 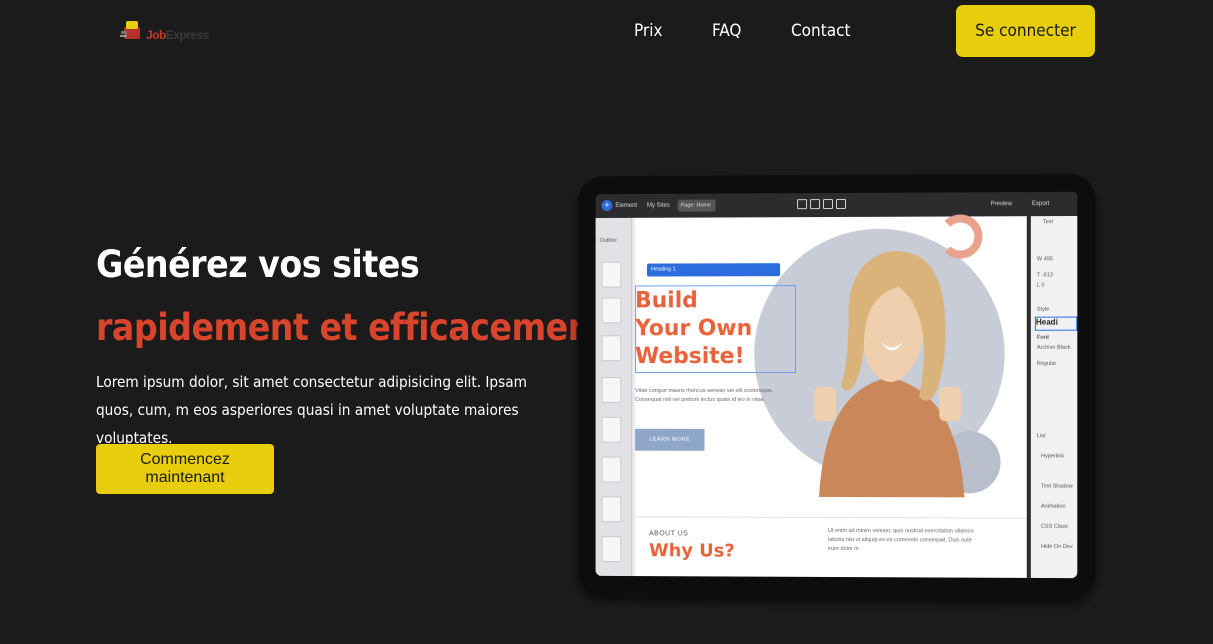 What do you see at coordinates (626, 206) in the screenshot?
I see `editor-element-menu: Element` at bounding box center [626, 206].